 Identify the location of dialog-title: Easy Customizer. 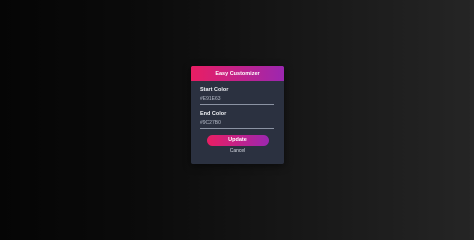
(237, 73).